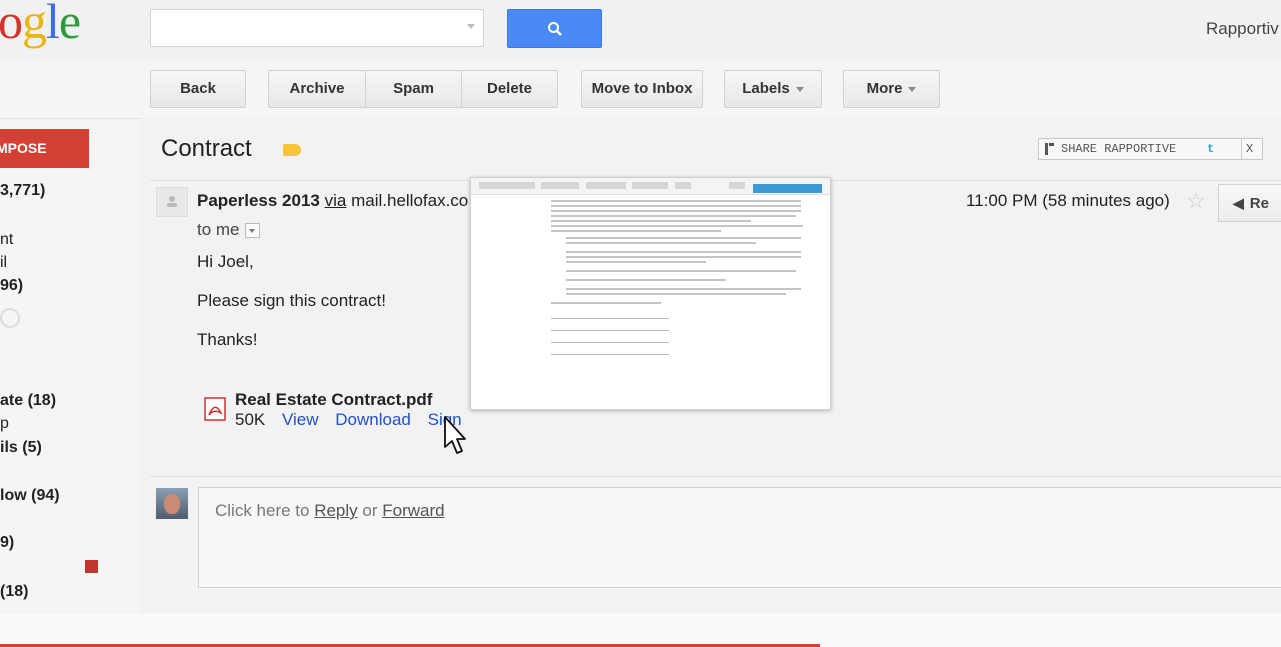 The image size is (1281, 647). Describe the element at coordinates (336, 200) in the screenshot. I see `via-link: via` at that location.